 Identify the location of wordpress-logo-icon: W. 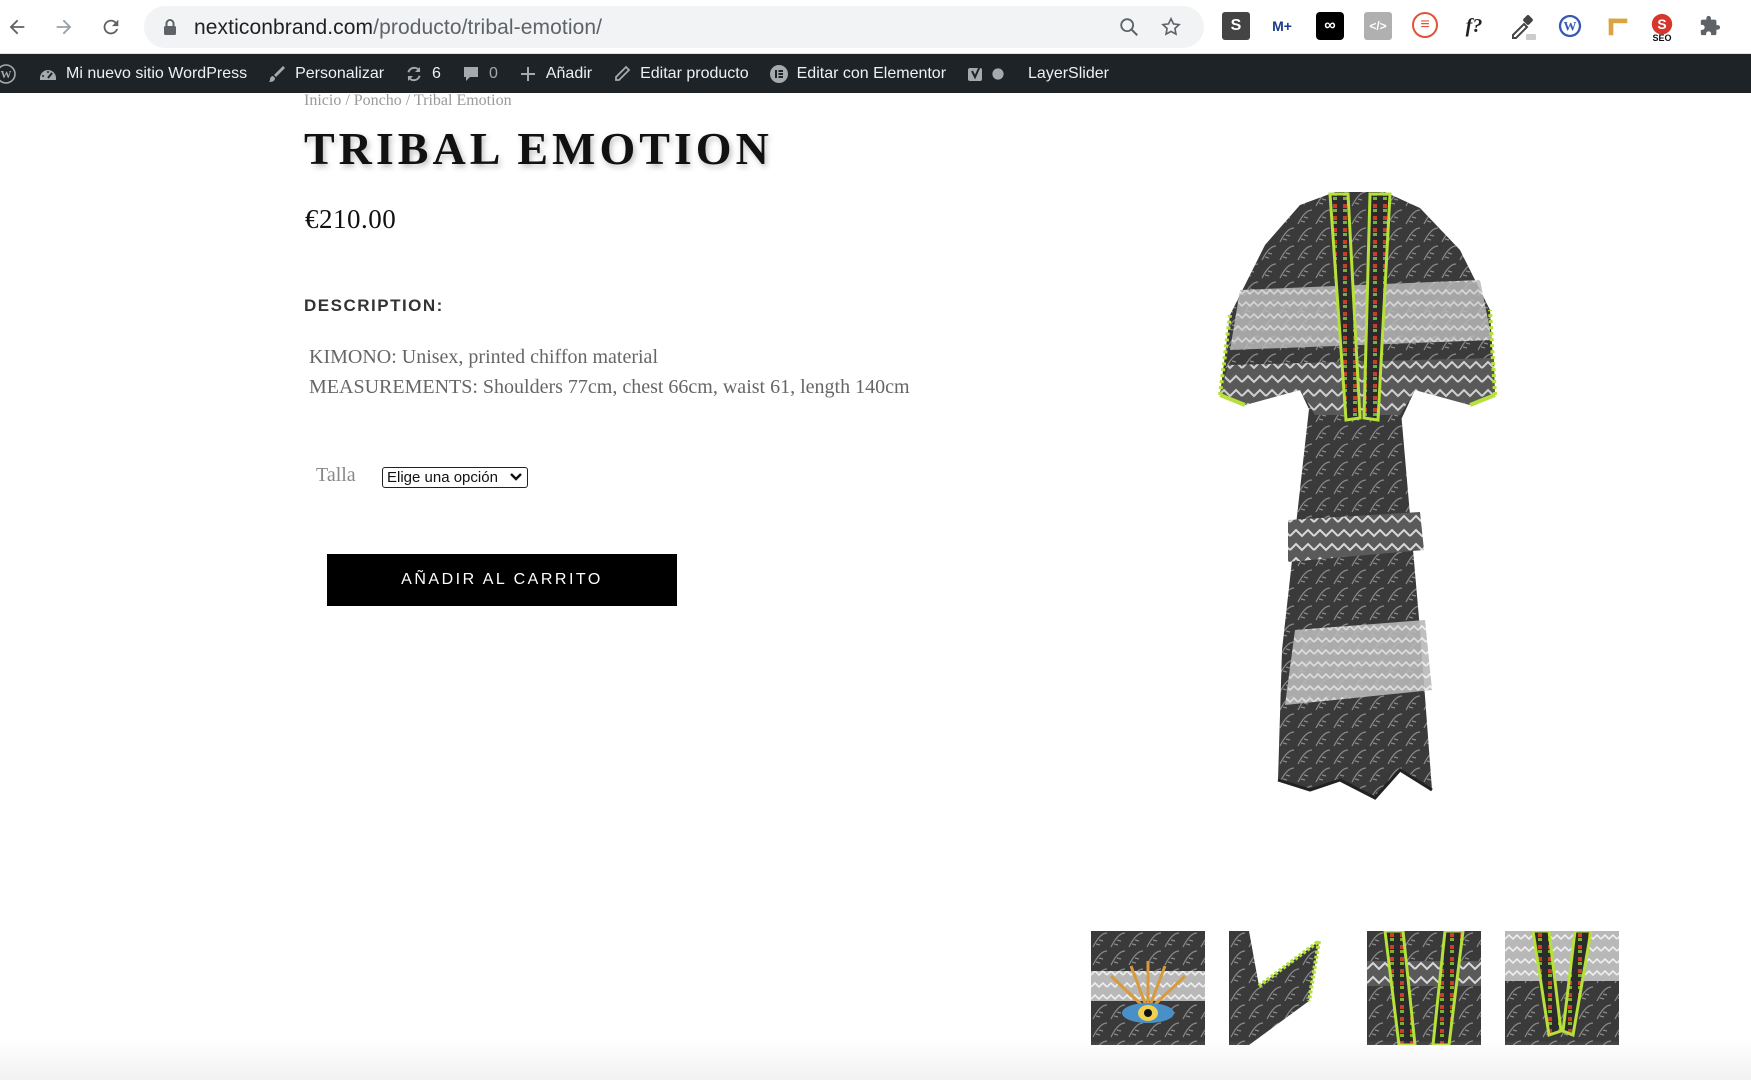
(14, 73).